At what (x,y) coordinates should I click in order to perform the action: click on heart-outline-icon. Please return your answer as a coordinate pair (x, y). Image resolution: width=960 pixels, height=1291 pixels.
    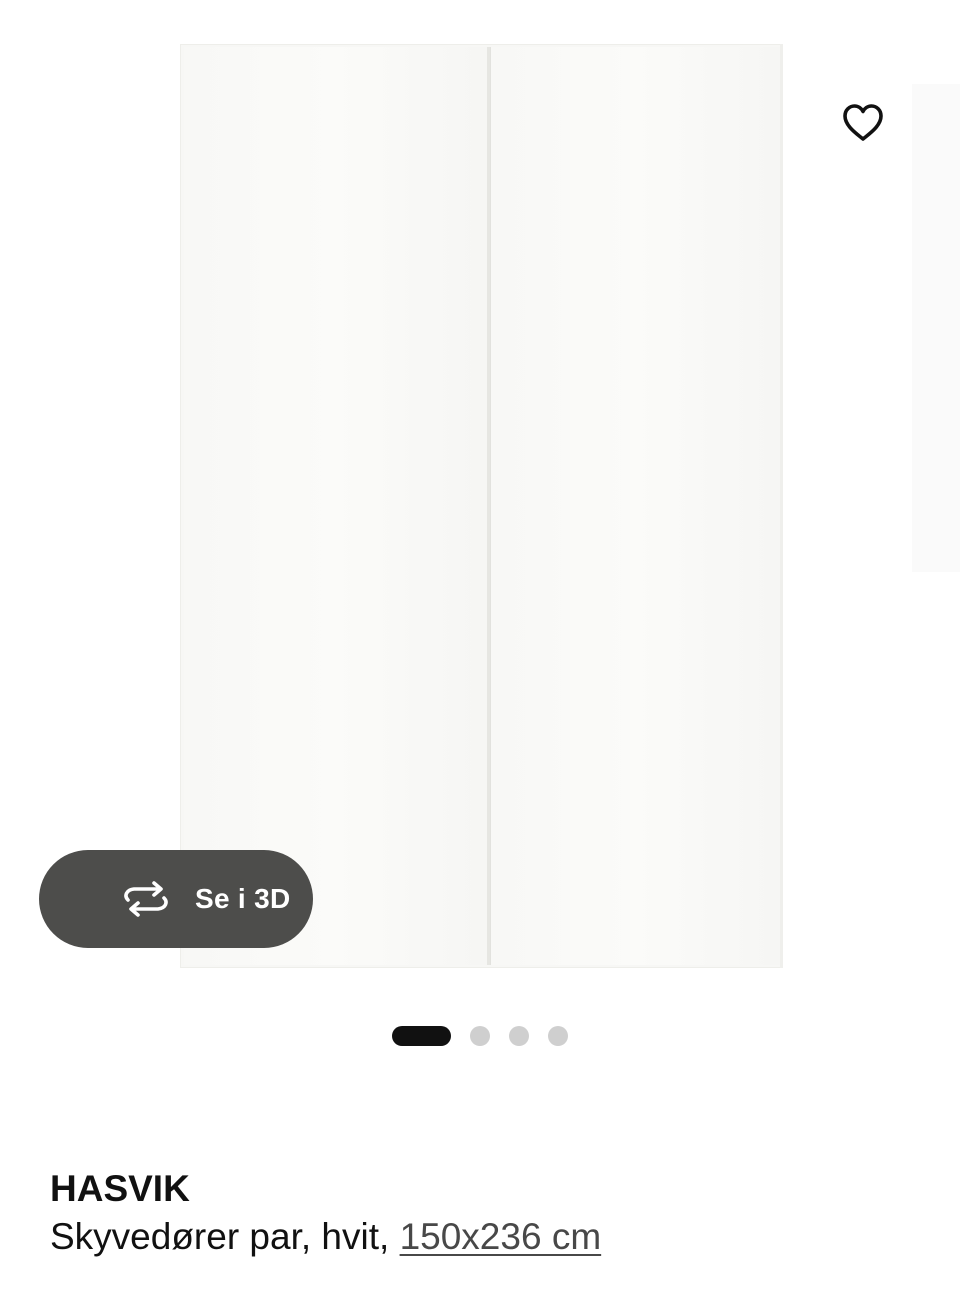
    Looking at the image, I should click on (863, 122).